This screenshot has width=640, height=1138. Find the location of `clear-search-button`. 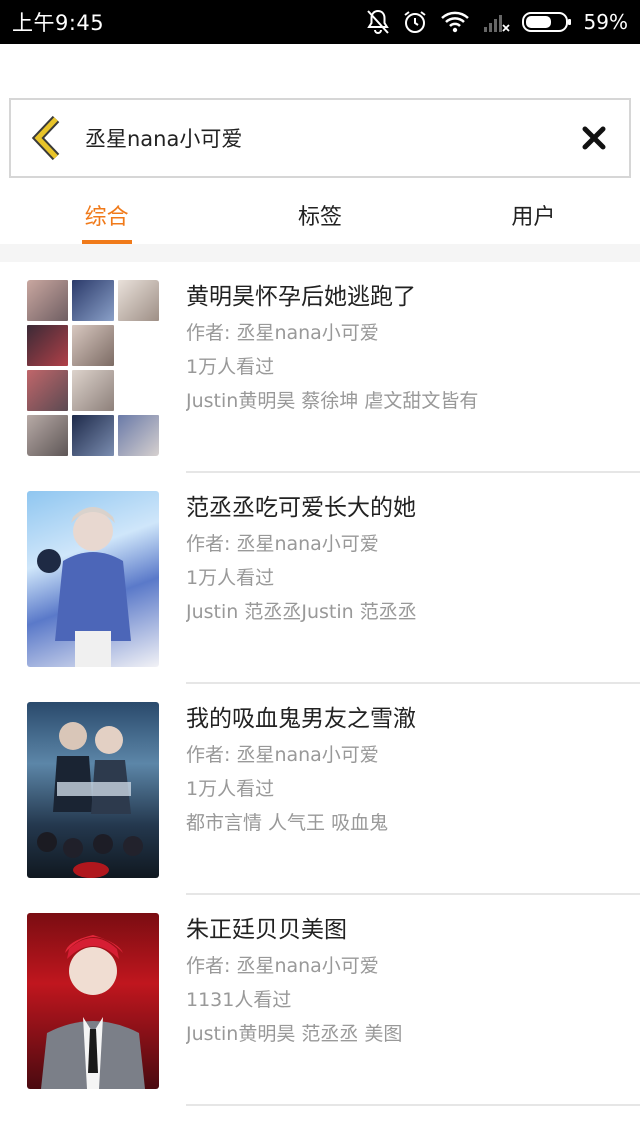

clear-search-button is located at coordinates (594, 138).